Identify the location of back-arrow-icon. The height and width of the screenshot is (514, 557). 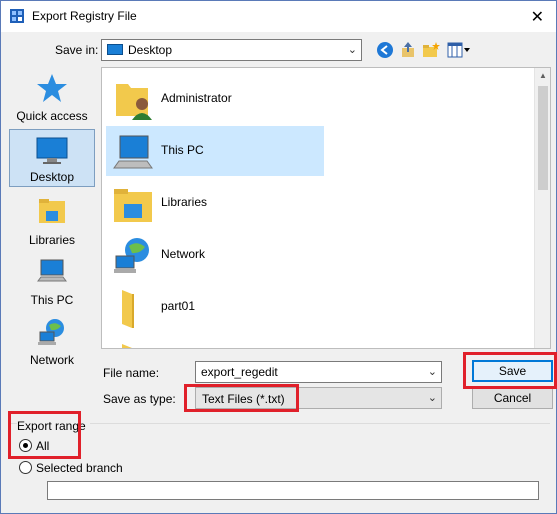
(385, 50).